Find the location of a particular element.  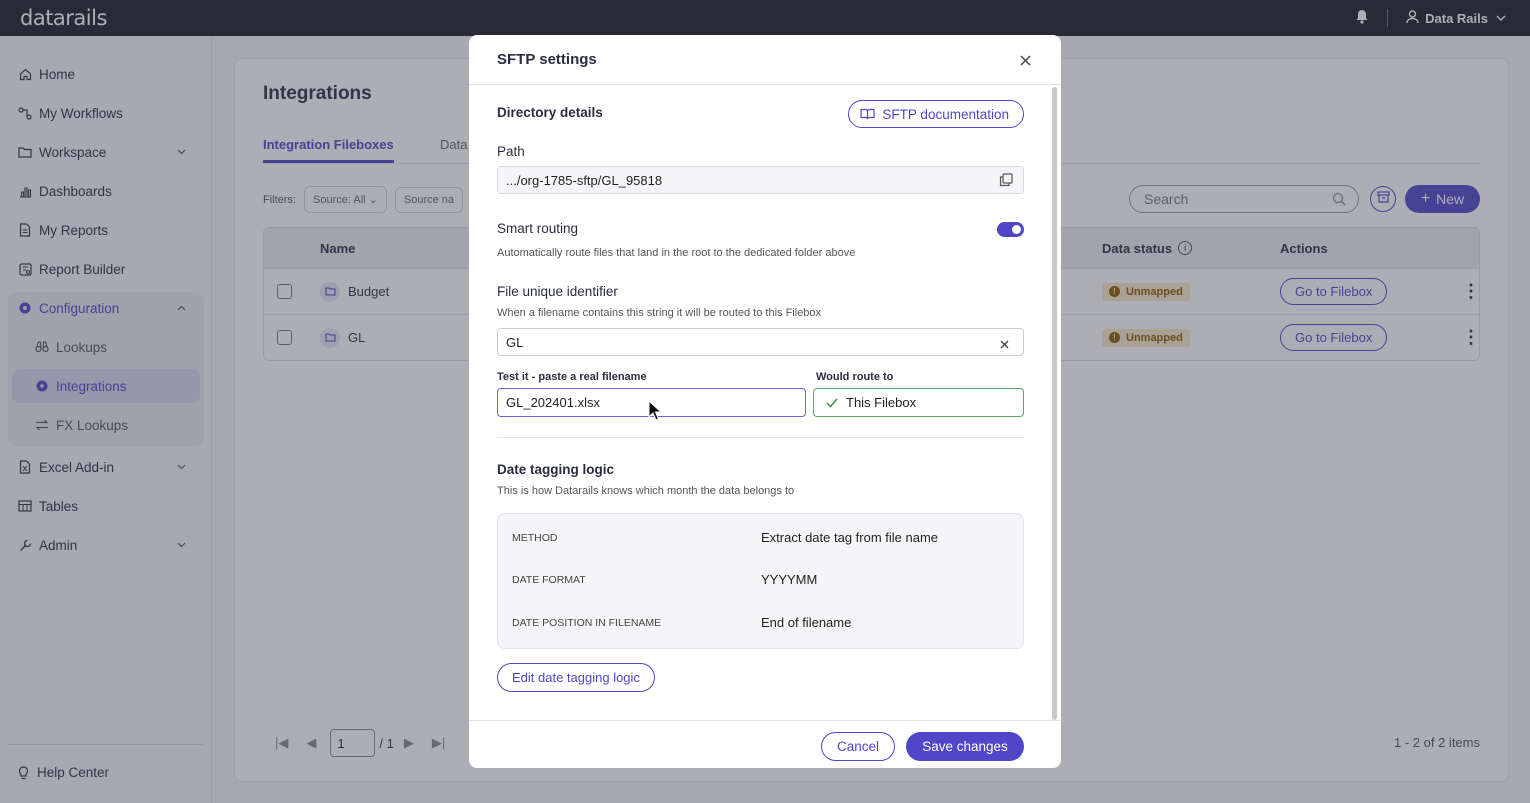

method-row: METHOD Extract date tag from file name is located at coordinates (762, 537).